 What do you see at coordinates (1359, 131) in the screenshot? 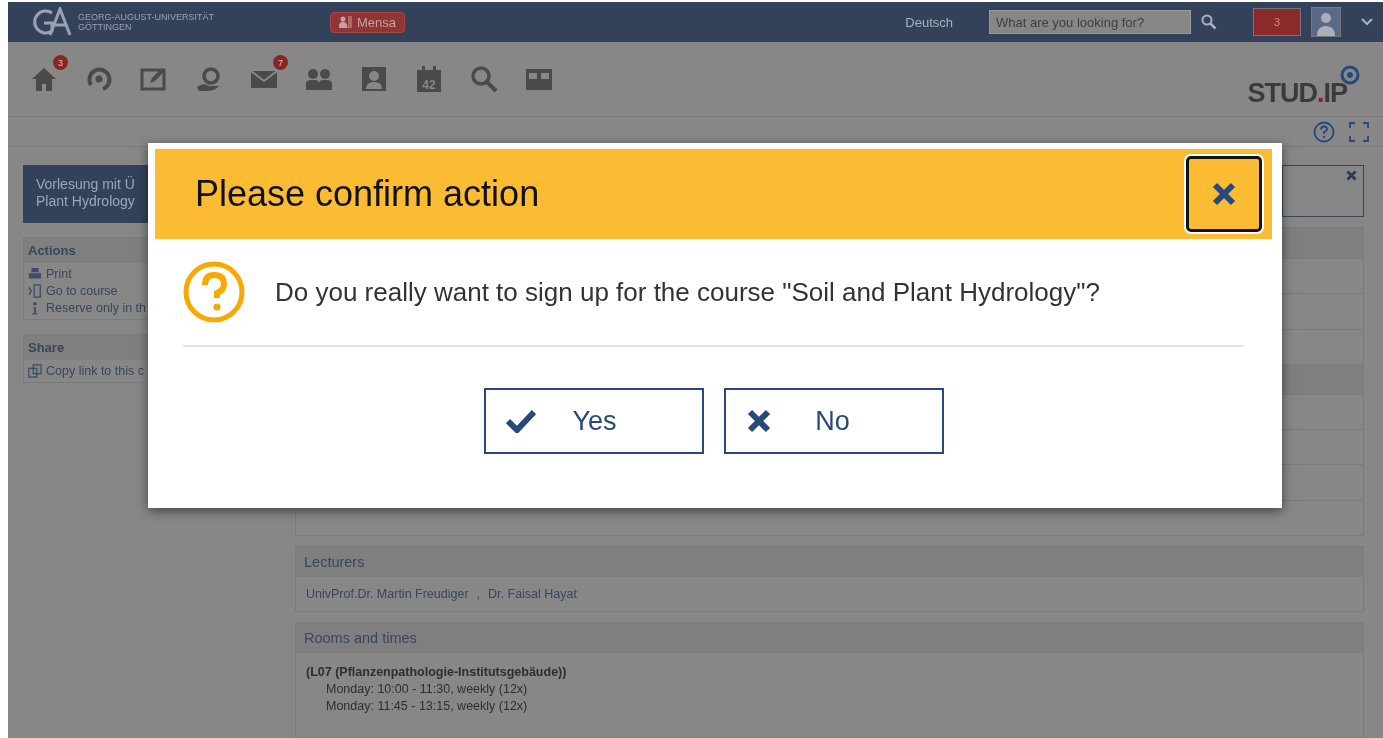
I see `fullscreen-icon` at bounding box center [1359, 131].